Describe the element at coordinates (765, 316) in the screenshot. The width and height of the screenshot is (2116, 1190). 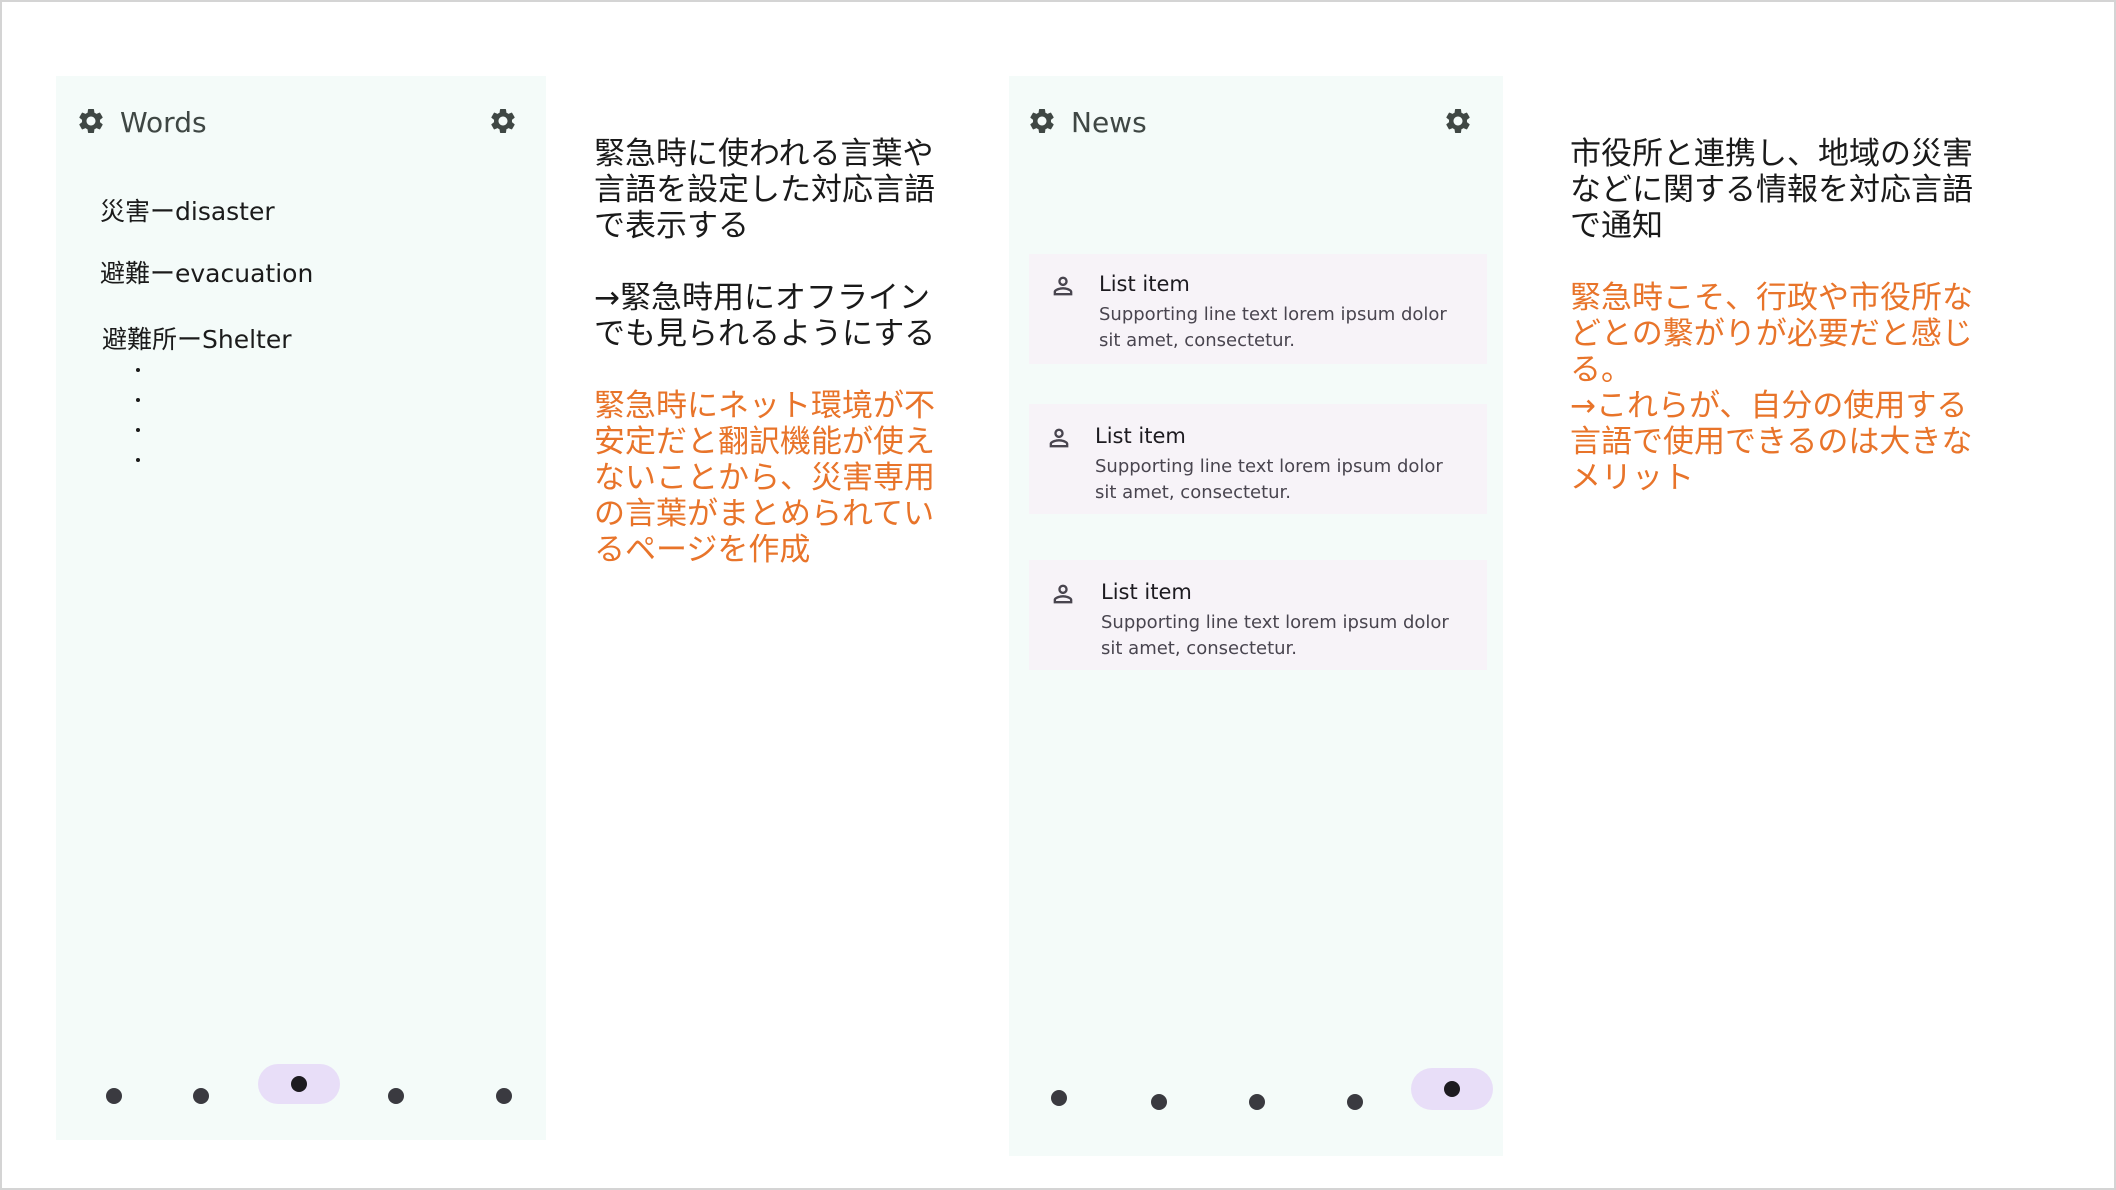
I see `description-text: →緊急時用にオフライン でも見られるようにする` at that location.